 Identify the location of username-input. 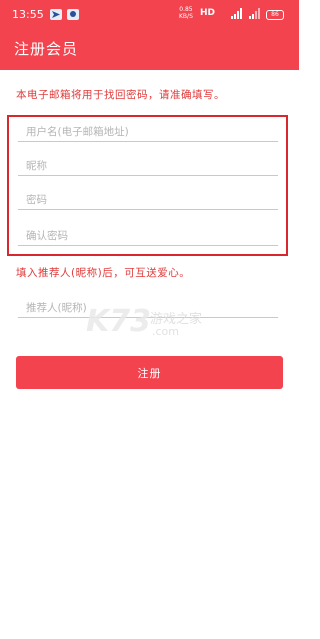
(148, 132).